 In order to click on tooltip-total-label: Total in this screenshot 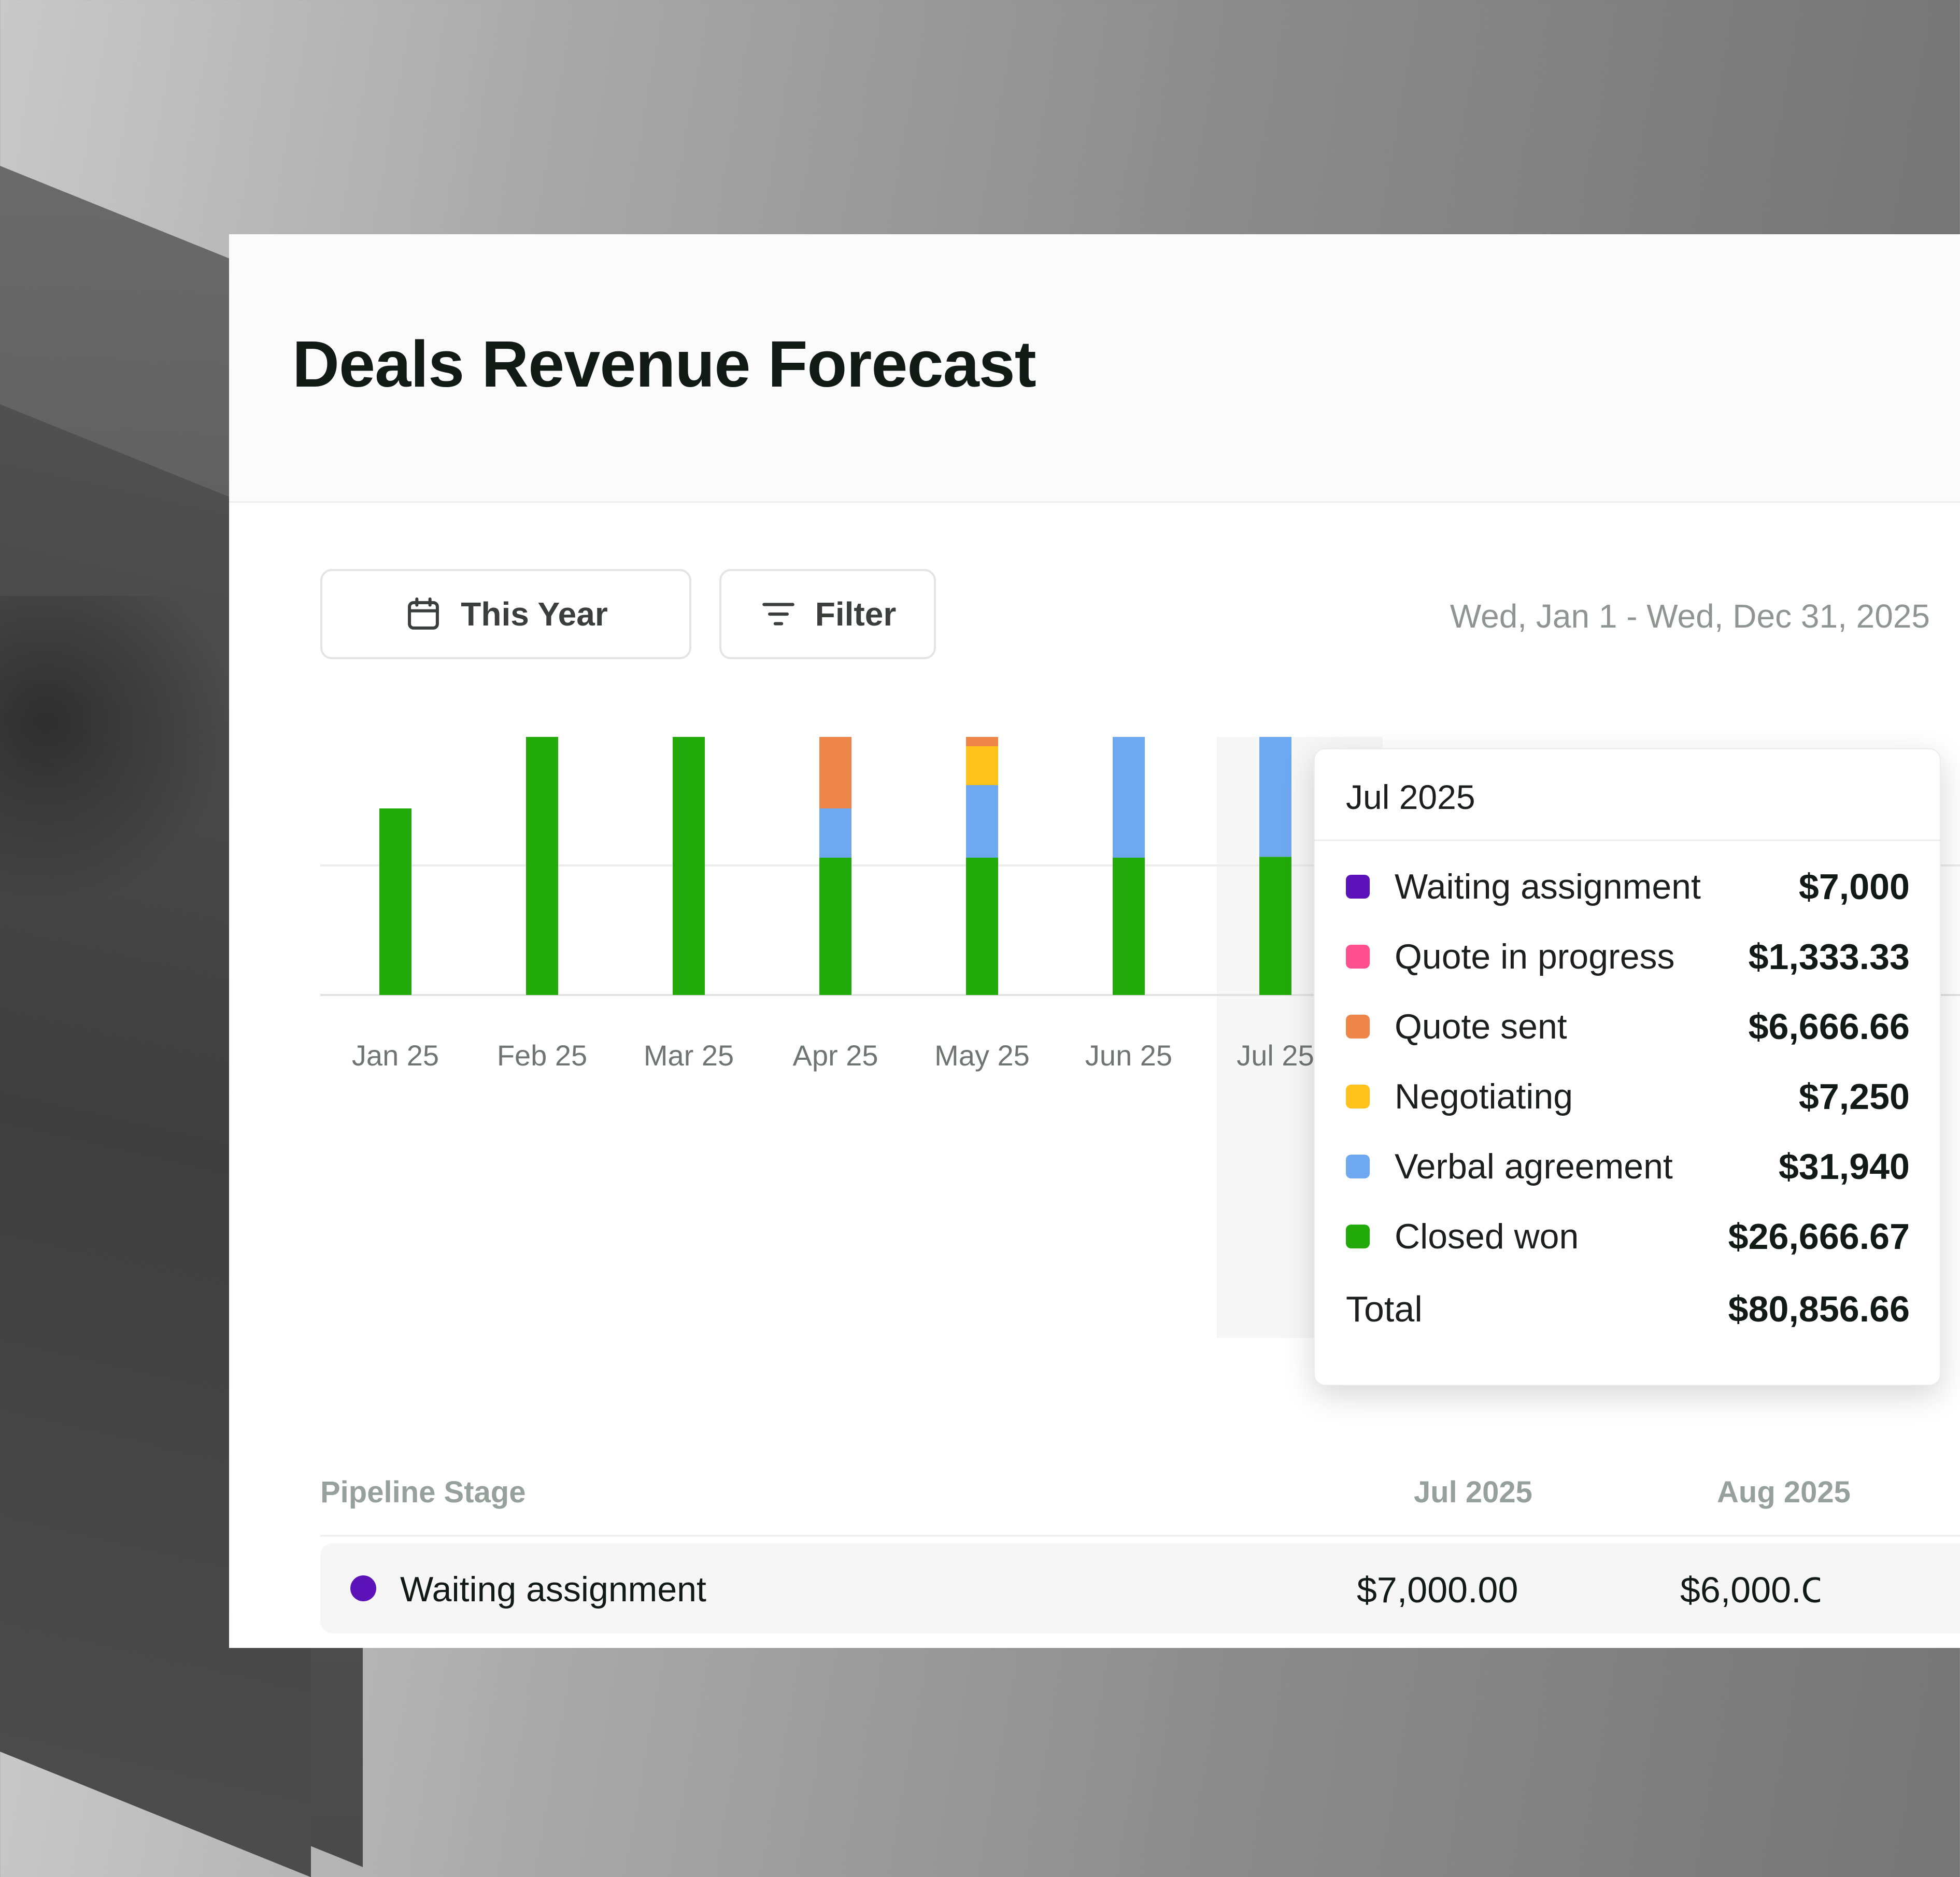, I will do `click(1384, 1309)`.